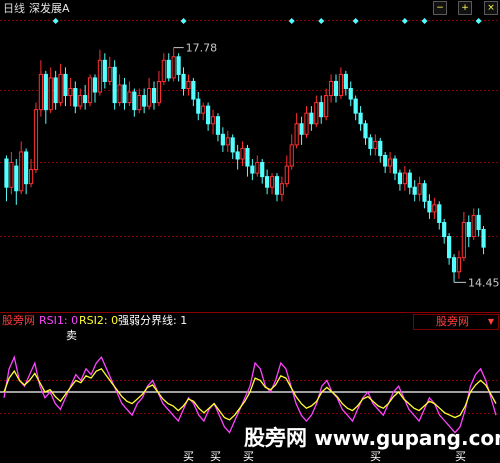  What do you see at coordinates (491, 322) in the screenshot?
I see `dropdown-arrow-icon: ▼` at bounding box center [491, 322].